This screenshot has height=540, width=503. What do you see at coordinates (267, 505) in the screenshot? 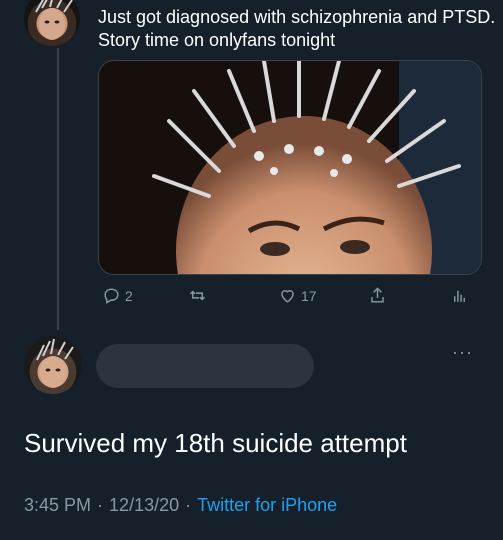
I see `tweet-source-link: Twitter for iPhone` at bounding box center [267, 505].